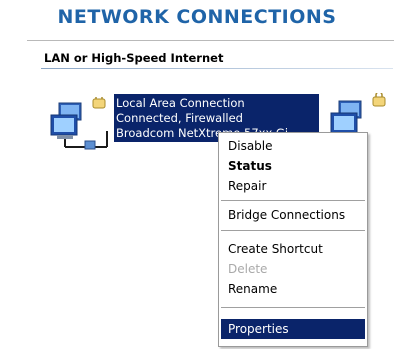 This screenshot has width=394, height=349. I want to click on group-divider, so click(217, 68).